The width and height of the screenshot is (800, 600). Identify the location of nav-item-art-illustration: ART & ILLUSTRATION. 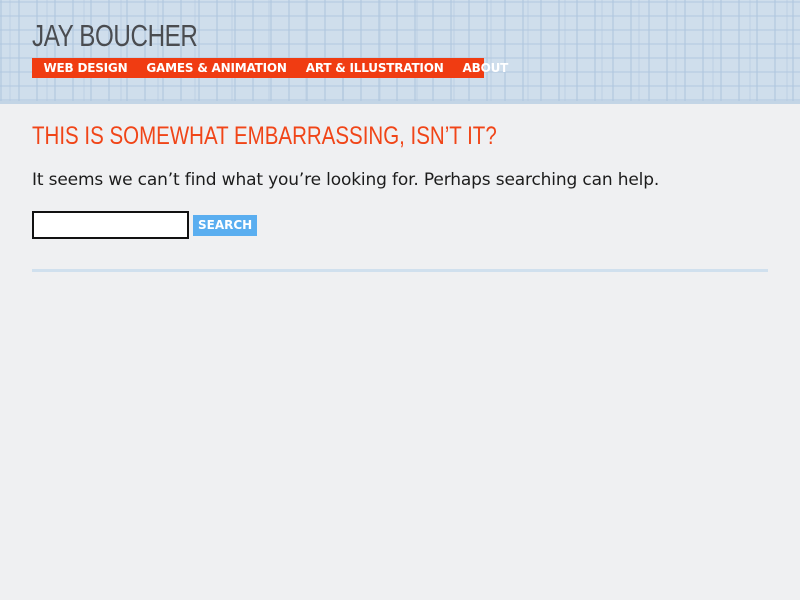
(374, 68).